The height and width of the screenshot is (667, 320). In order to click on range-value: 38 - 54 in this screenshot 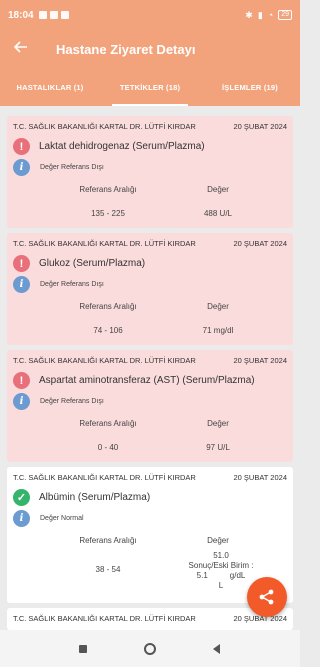, I will do `click(108, 569)`.